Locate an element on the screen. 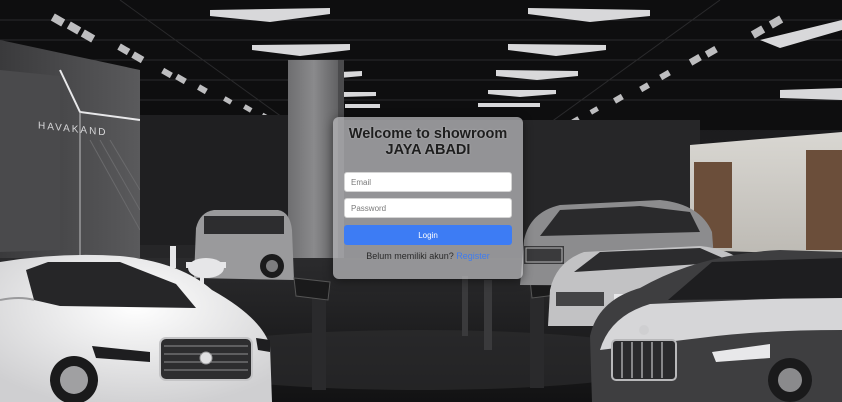 The image size is (842, 402). login-button: Login is located at coordinates (428, 235).